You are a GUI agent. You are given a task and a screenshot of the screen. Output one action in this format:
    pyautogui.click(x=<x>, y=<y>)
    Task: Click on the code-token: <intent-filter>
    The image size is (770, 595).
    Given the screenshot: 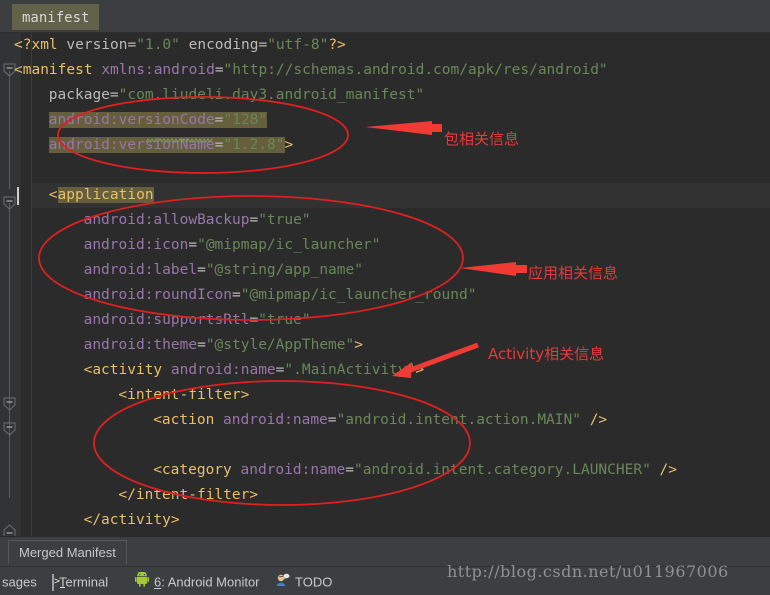 What is the action you would take?
    pyautogui.click(x=184, y=395)
    